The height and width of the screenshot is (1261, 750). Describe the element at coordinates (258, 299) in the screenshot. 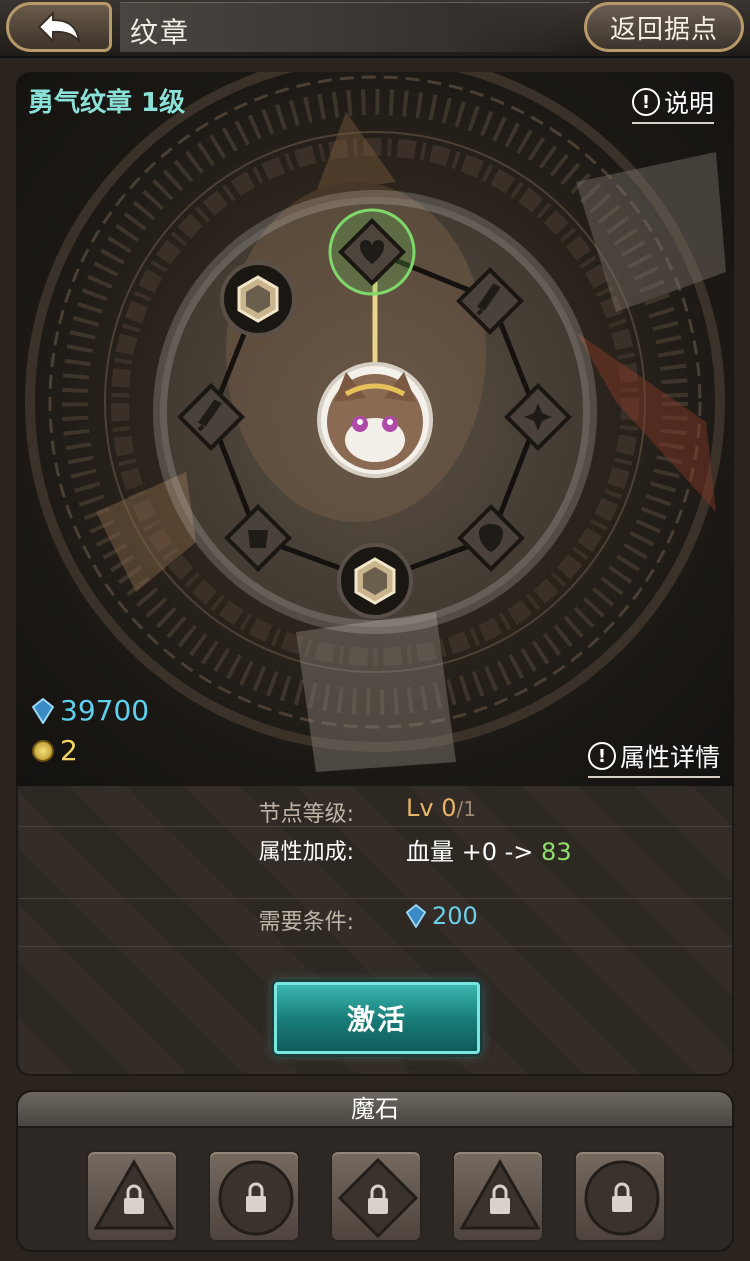

I see `node-milestone-top` at that location.